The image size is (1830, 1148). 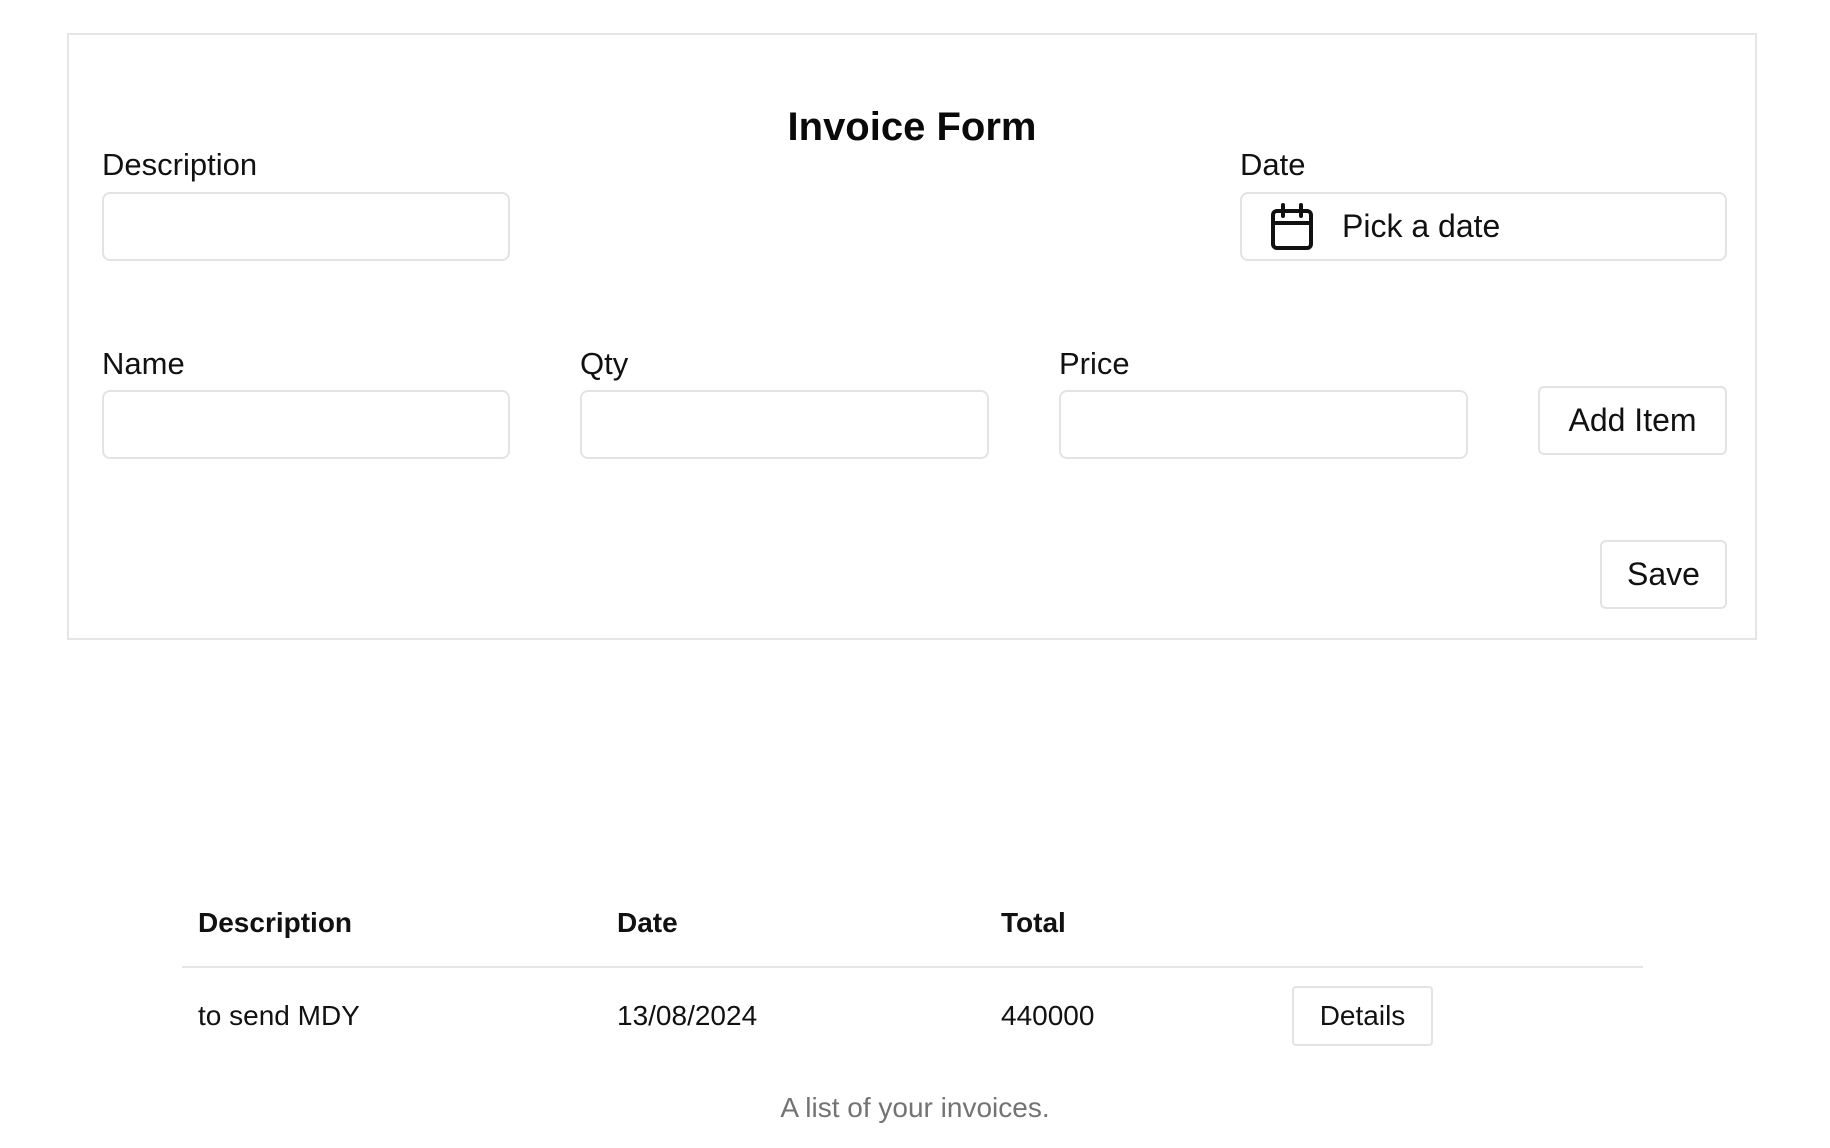 What do you see at coordinates (143, 363) in the screenshot?
I see `name-label: Name` at bounding box center [143, 363].